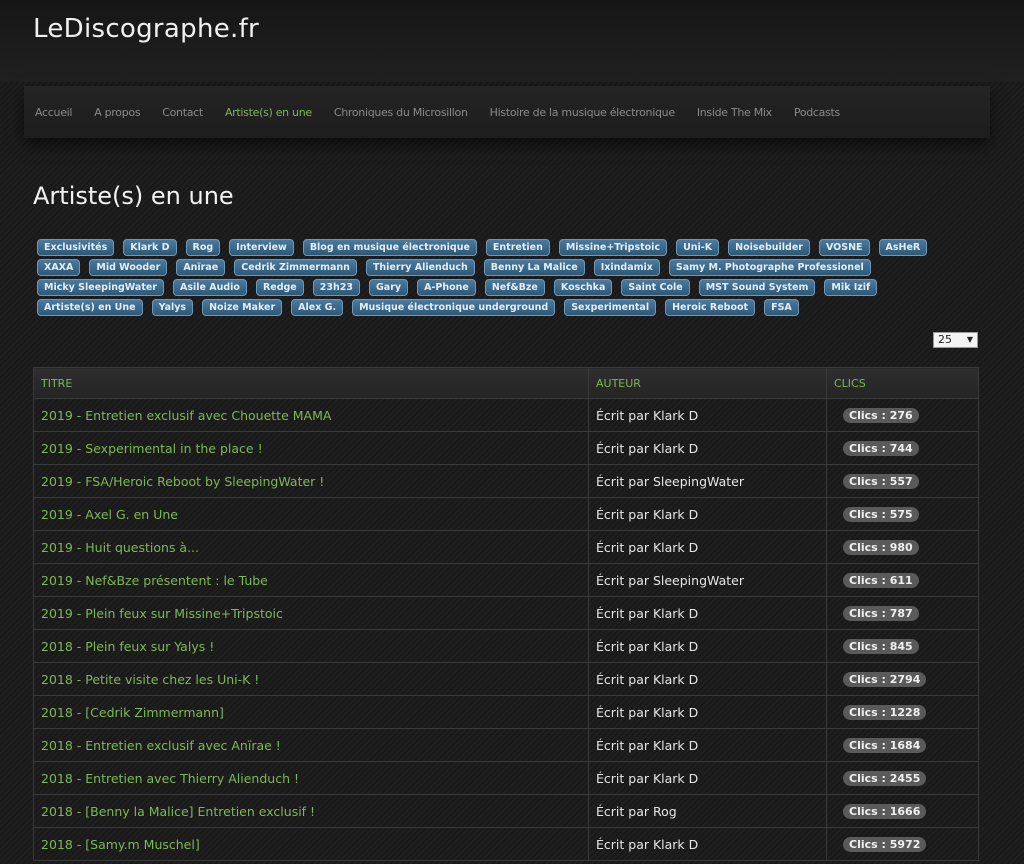  I want to click on tag-30: Artiste(s) en Une, so click(90, 307).